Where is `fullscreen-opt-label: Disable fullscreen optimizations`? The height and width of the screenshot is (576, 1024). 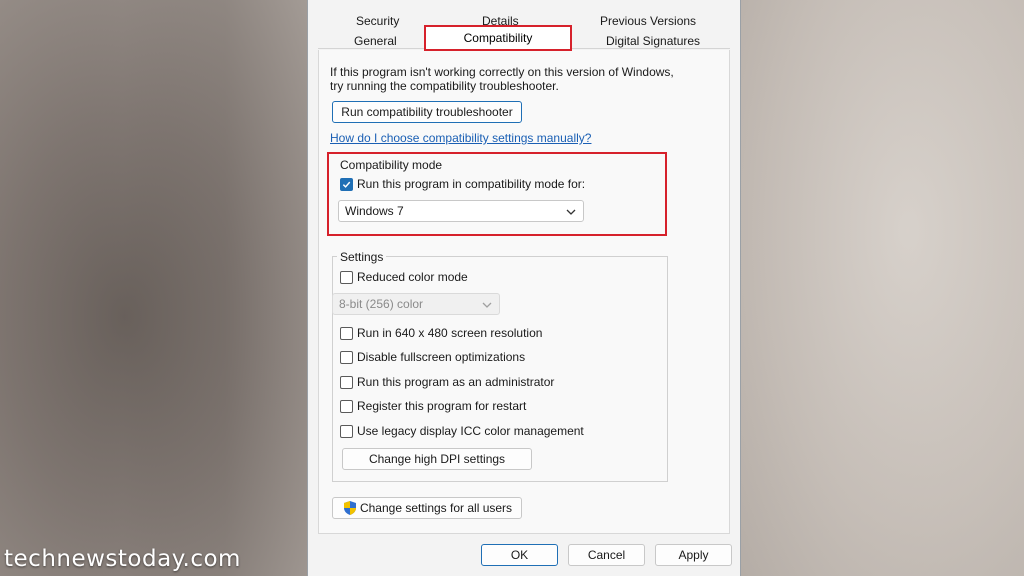
fullscreen-opt-label: Disable fullscreen optimizations is located at coordinates (441, 357).